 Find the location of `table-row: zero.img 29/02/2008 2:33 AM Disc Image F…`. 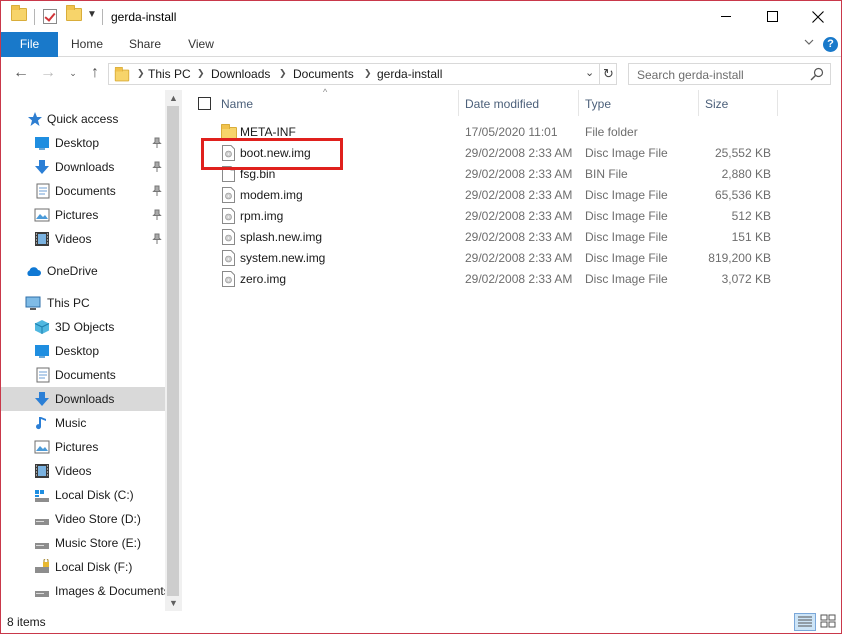

table-row: zero.img 29/02/2008 2:33 AM Disc Image F… is located at coordinates (514, 279).